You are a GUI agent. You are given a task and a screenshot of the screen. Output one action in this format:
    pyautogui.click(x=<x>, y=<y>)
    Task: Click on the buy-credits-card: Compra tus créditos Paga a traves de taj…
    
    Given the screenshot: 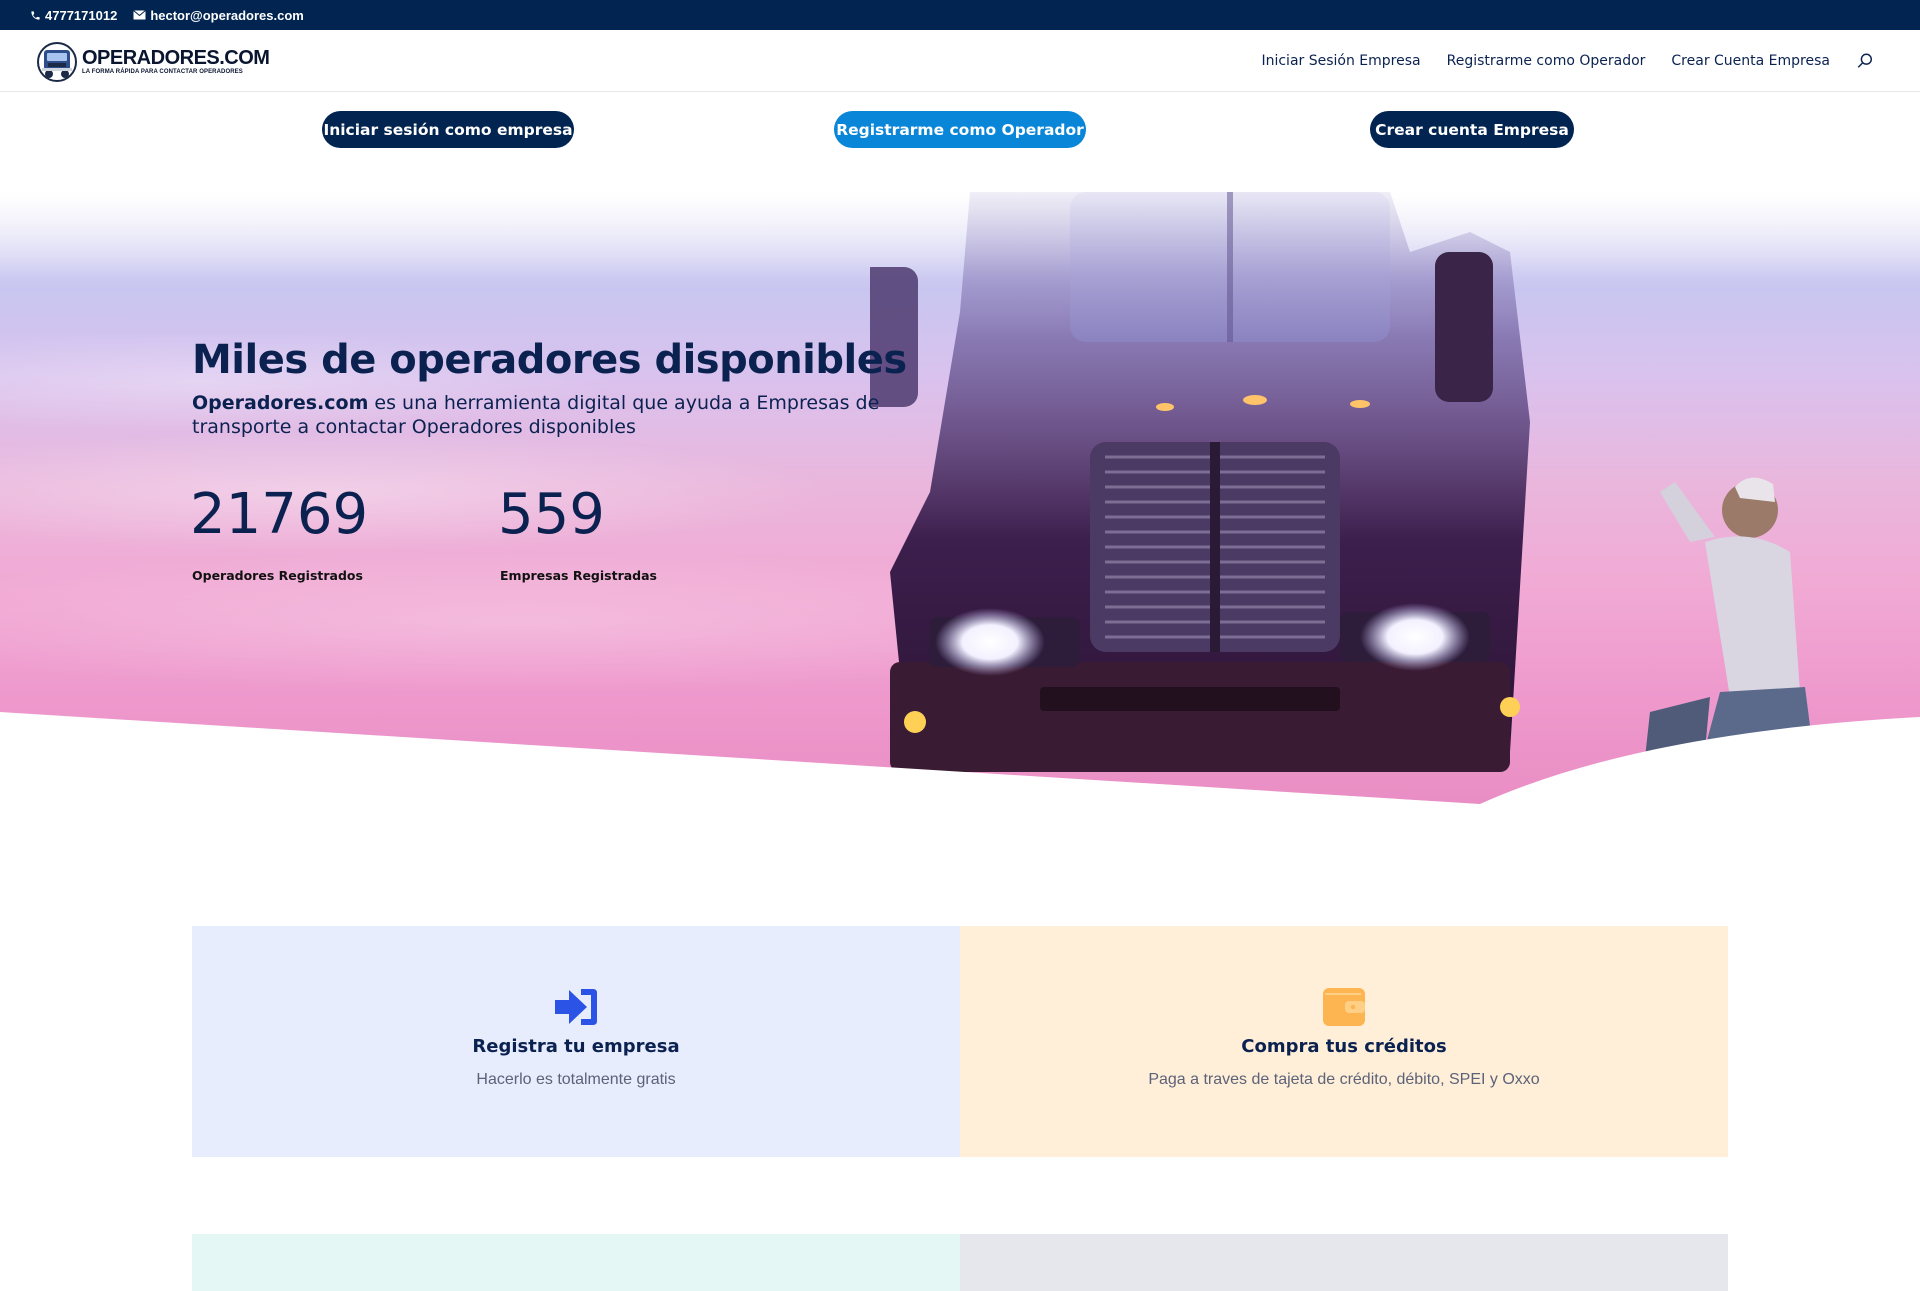 What is the action you would take?
    pyautogui.click(x=1344, y=1041)
    